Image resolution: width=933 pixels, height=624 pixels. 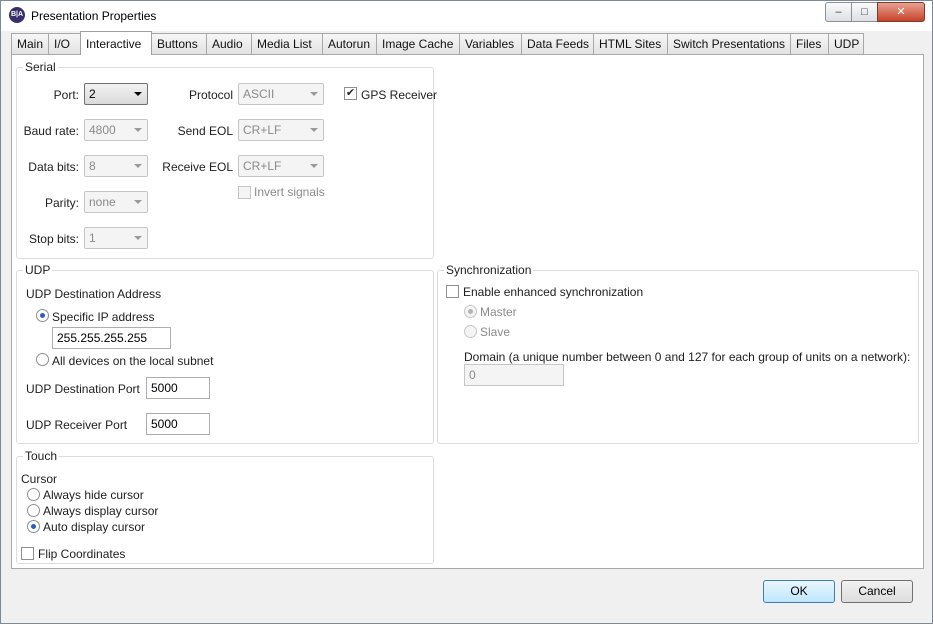 What do you see at coordinates (93, 495) in the screenshot?
I see `always-hide-cursor-label: Always hide cursor` at bounding box center [93, 495].